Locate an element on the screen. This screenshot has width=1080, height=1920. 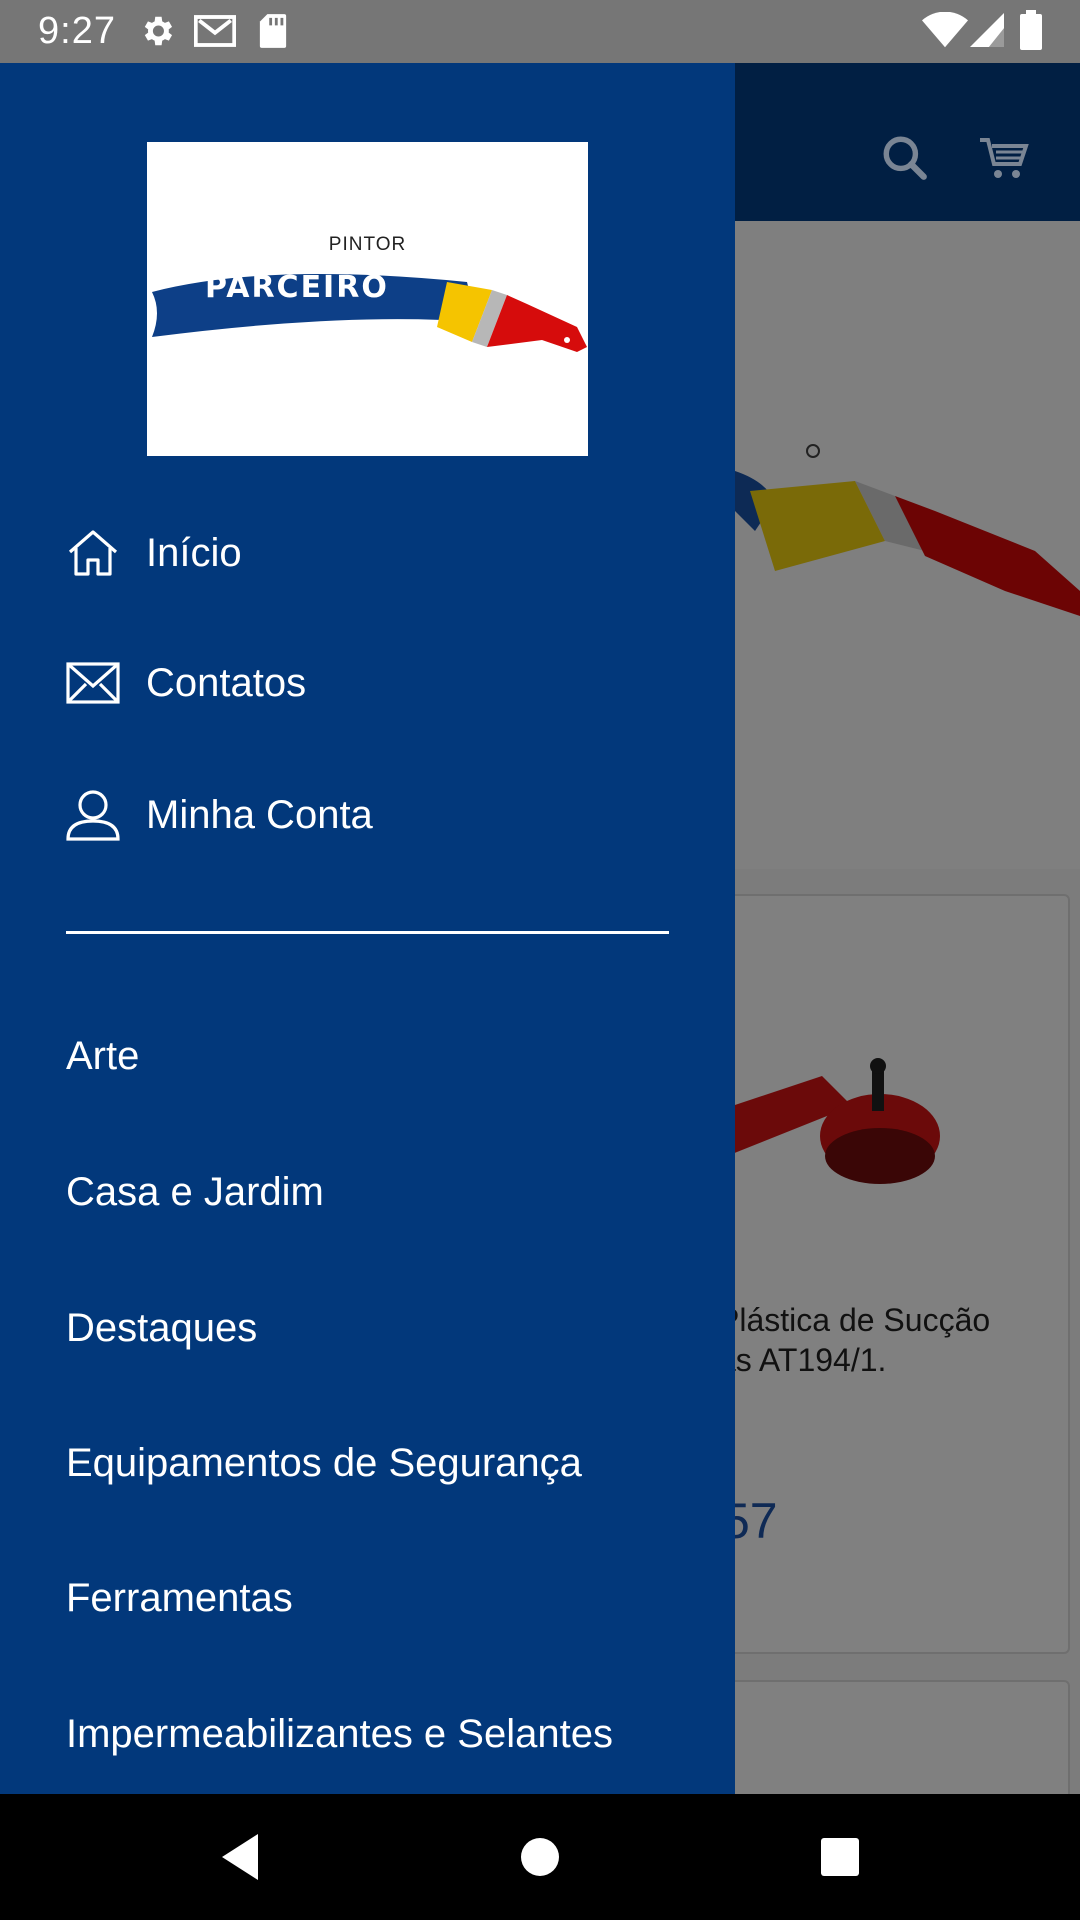
battery-icon is located at coordinates (1031, 32).